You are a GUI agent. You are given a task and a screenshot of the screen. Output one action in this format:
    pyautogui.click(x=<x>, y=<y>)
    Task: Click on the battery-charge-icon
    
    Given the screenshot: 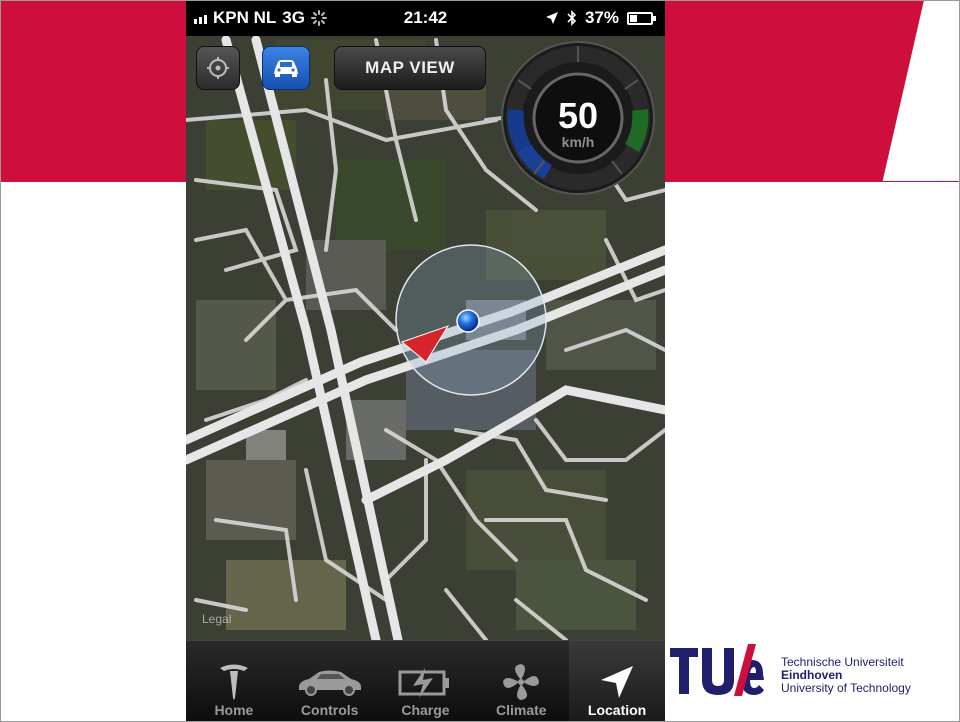 What is the action you would take?
    pyautogui.click(x=424, y=683)
    